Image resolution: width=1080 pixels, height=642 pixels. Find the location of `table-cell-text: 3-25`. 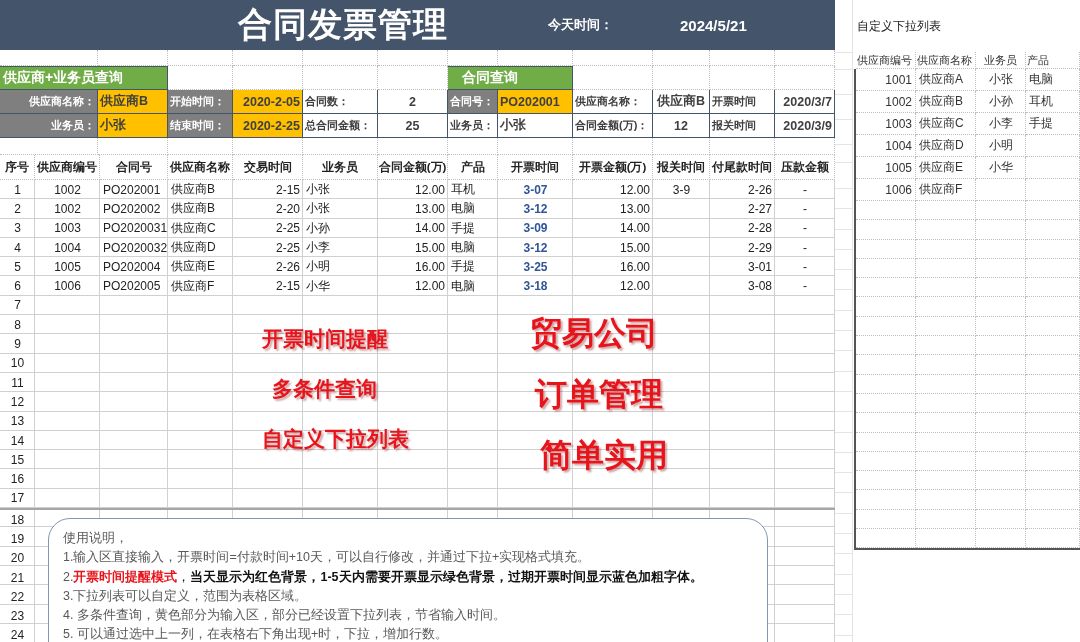

table-cell-text: 3-25 is located at coordinates (535, 267).